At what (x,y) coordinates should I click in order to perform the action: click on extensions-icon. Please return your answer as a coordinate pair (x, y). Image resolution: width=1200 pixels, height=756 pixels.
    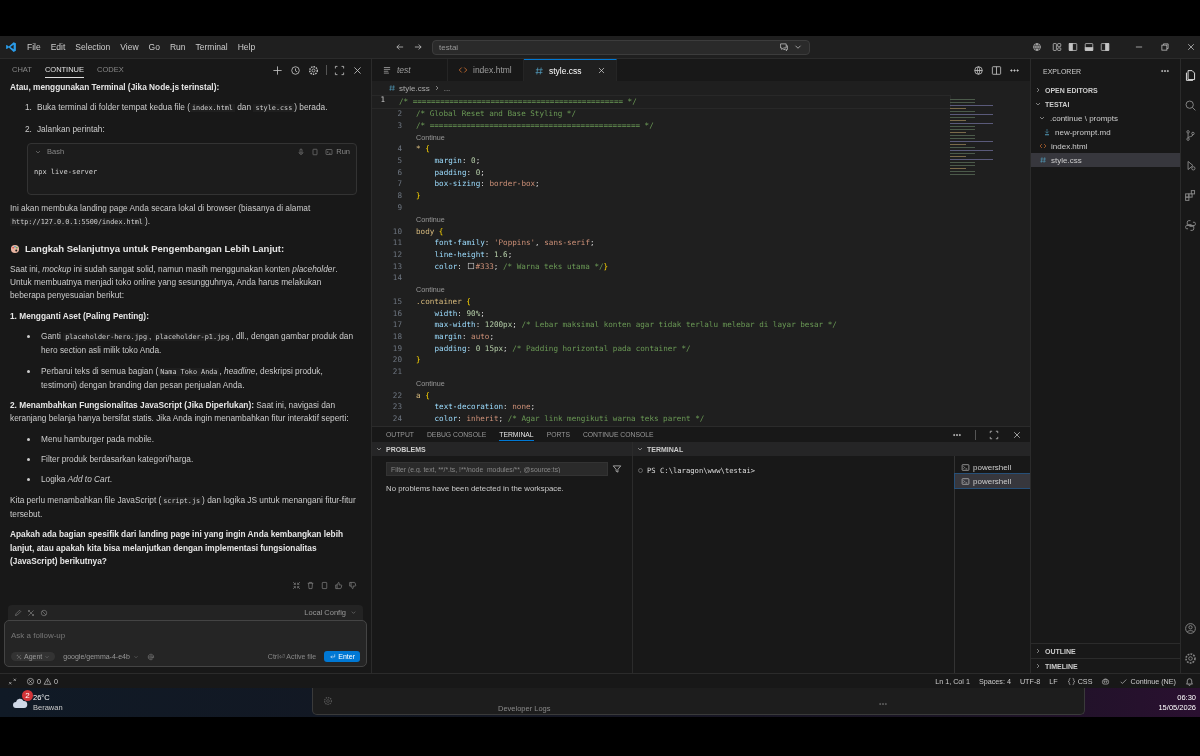
    Looking at the image, I should click on (1190, 195).